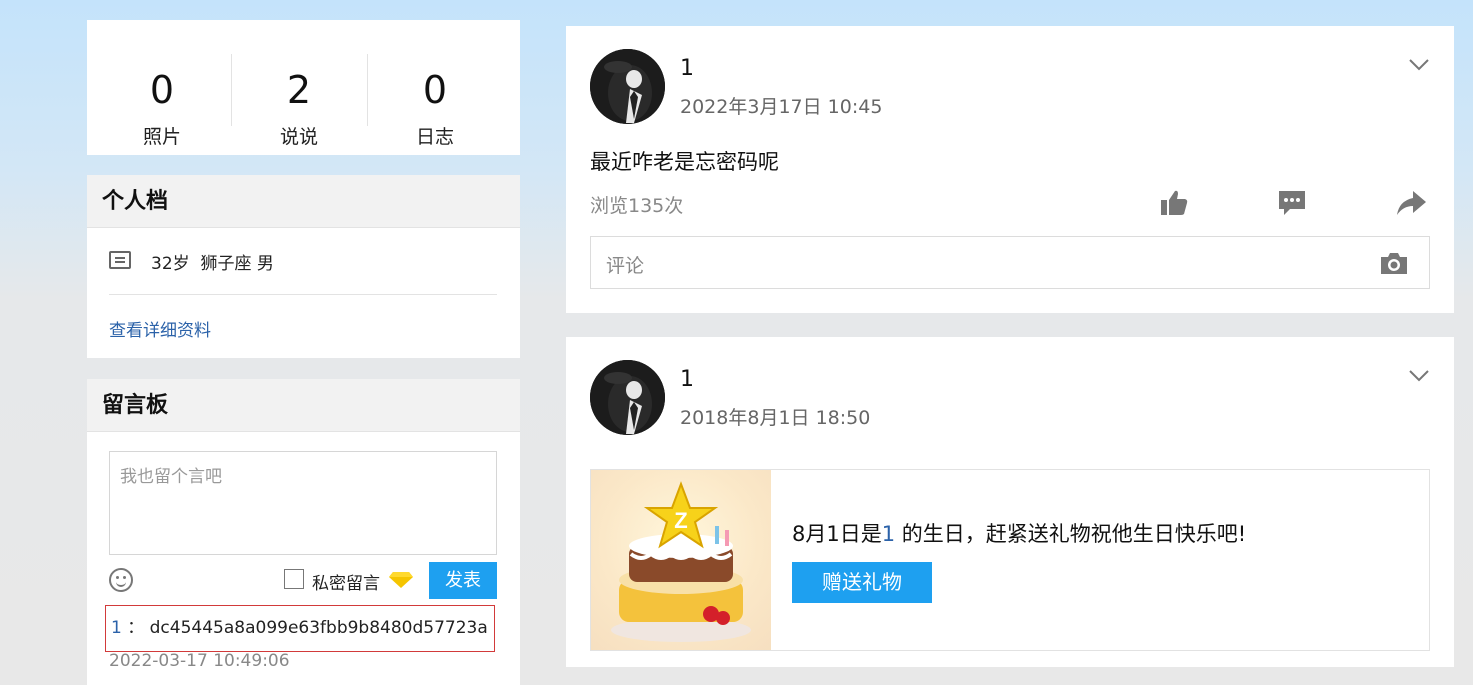 This screenshot has height=685, width=1473. What do you see at coordinates (120, 260) in the screenshot?
I see `info-icon` at bounding box center [120, 260].